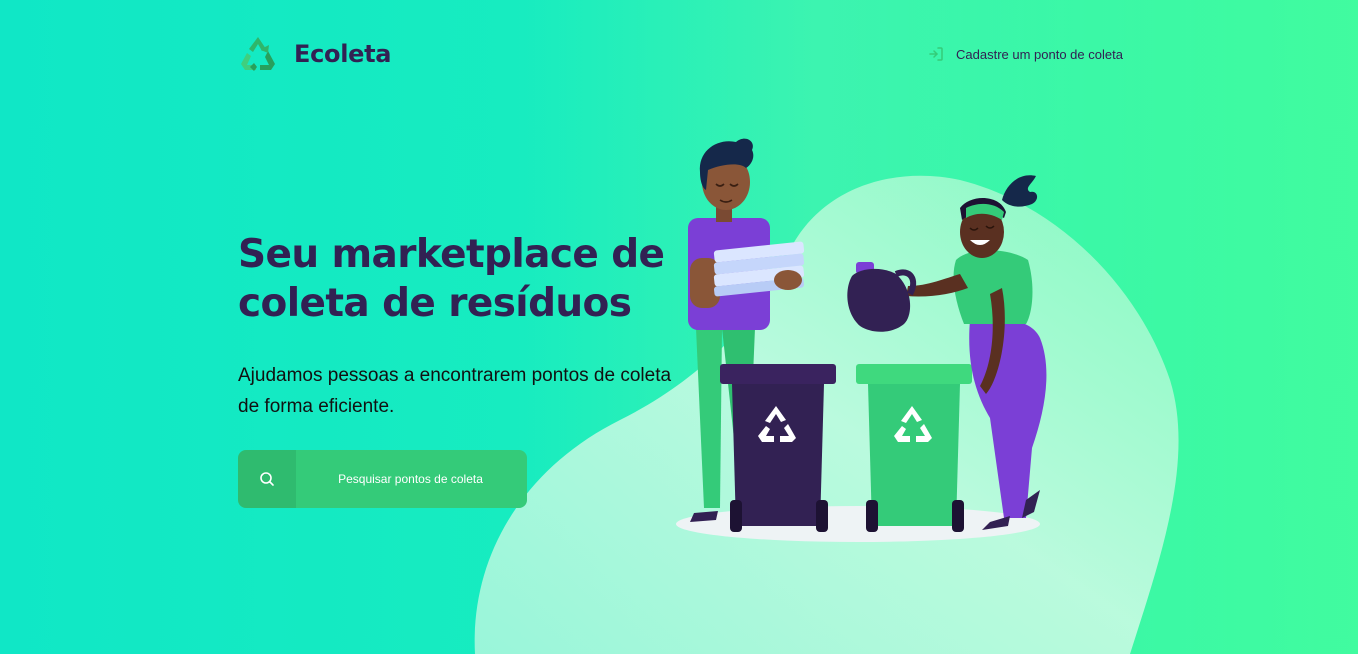  I want to click on title-line-2: coleta de resíduos, so click(435, 303).